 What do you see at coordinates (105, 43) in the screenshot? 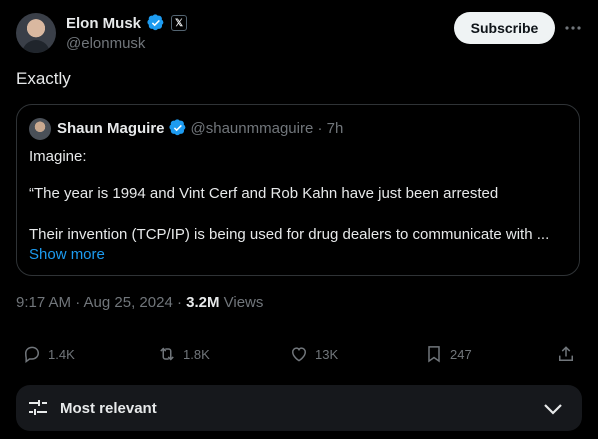
I see `author-handle: @elonmusk` at bounding box center [105, 43].